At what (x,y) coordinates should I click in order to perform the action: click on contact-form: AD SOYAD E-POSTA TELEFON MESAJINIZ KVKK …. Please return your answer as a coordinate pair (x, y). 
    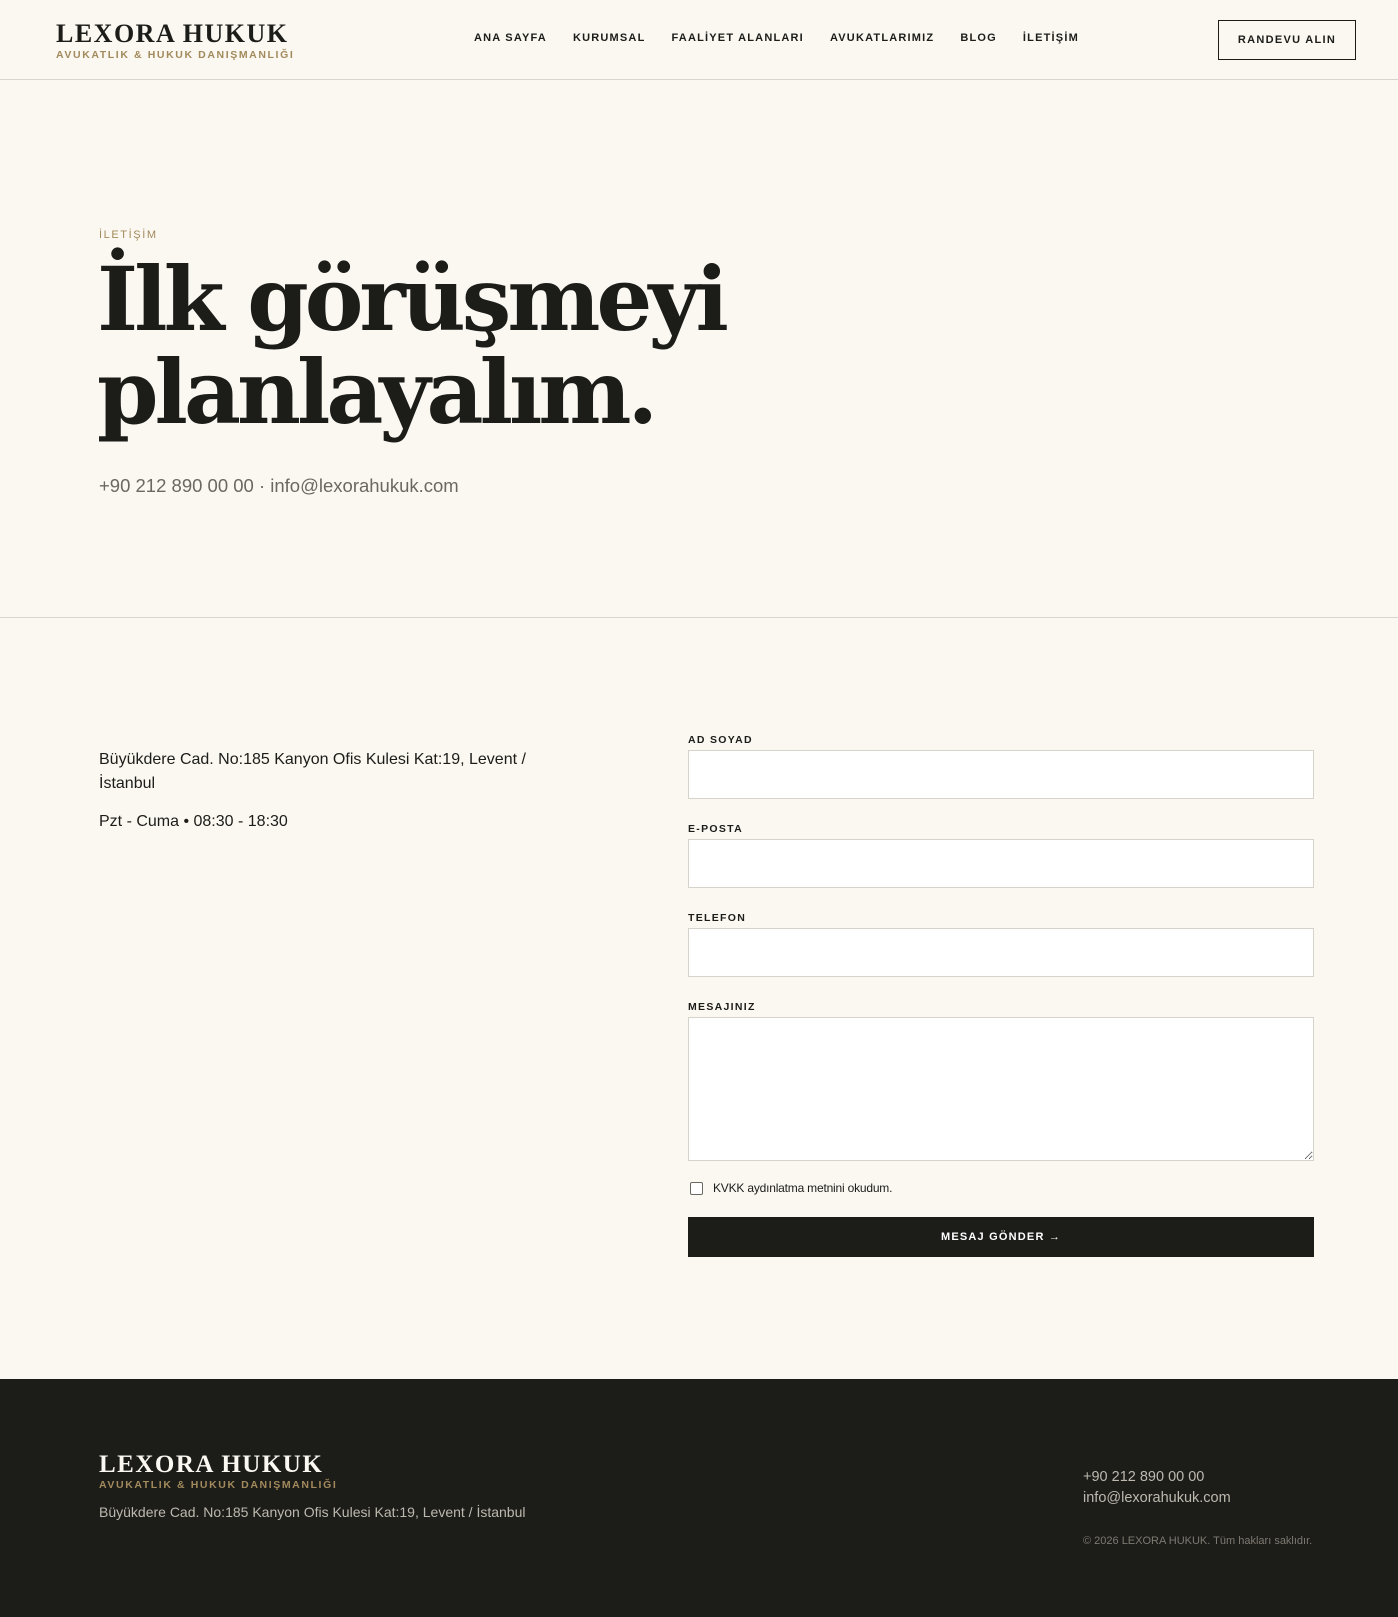
    Looking at the image, I should click on (1001, 995).